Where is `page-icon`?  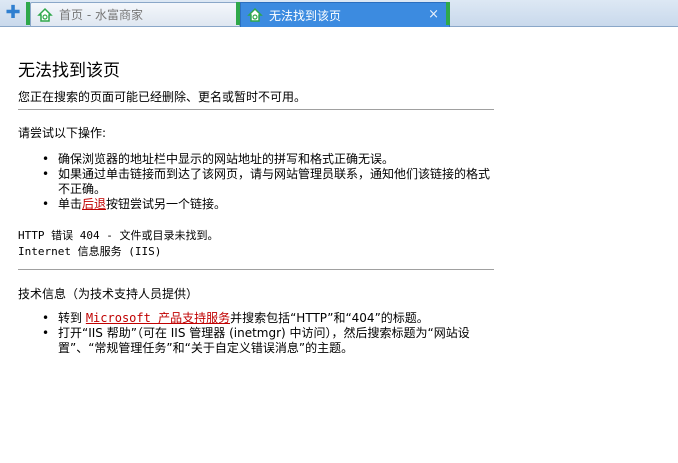 page-icon is located at coordinates (255, 14).